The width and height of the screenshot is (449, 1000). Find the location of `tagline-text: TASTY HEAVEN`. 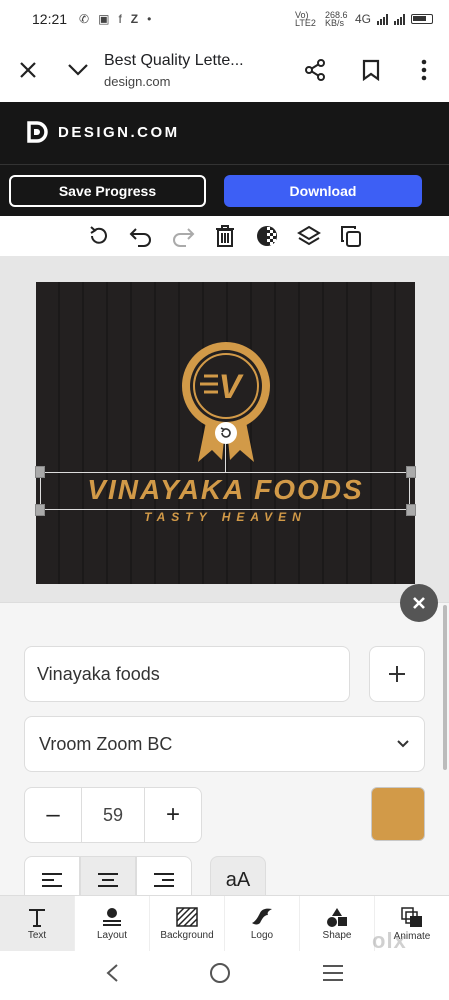

tagline-text: TASTY HEAVEN is located at coordinates (225, 517).